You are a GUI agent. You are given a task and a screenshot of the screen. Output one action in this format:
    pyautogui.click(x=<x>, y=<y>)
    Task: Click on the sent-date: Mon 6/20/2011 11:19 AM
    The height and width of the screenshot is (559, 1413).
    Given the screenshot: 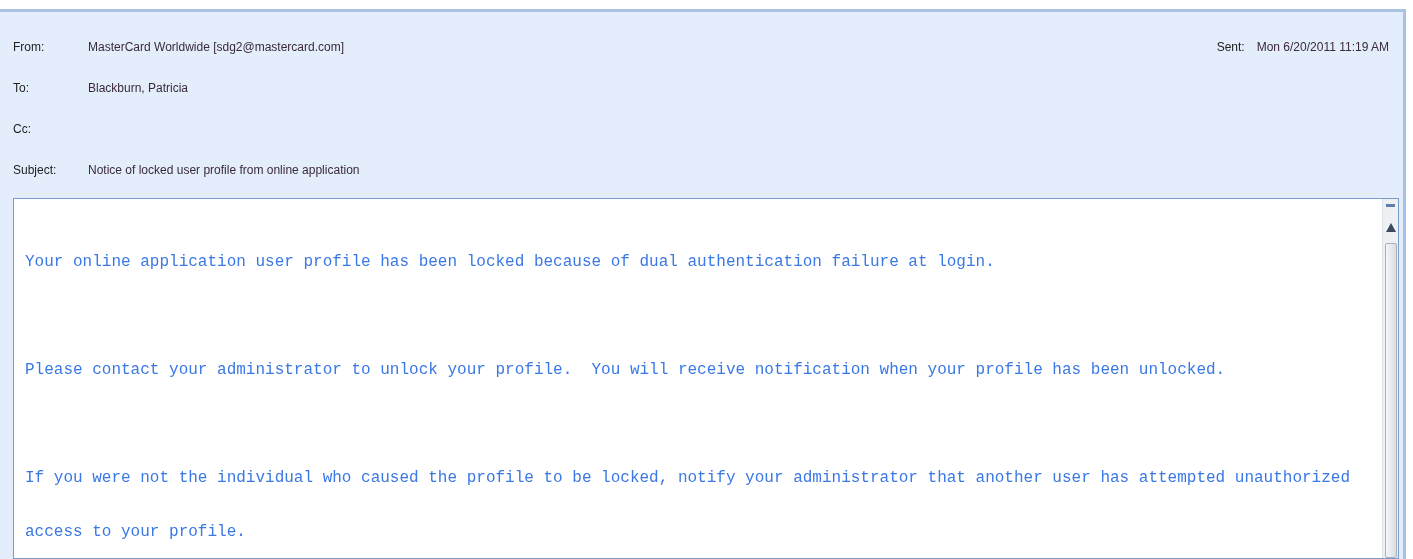 What is the action you would take?
    pyautogui.click(x=1322, y=46)
    